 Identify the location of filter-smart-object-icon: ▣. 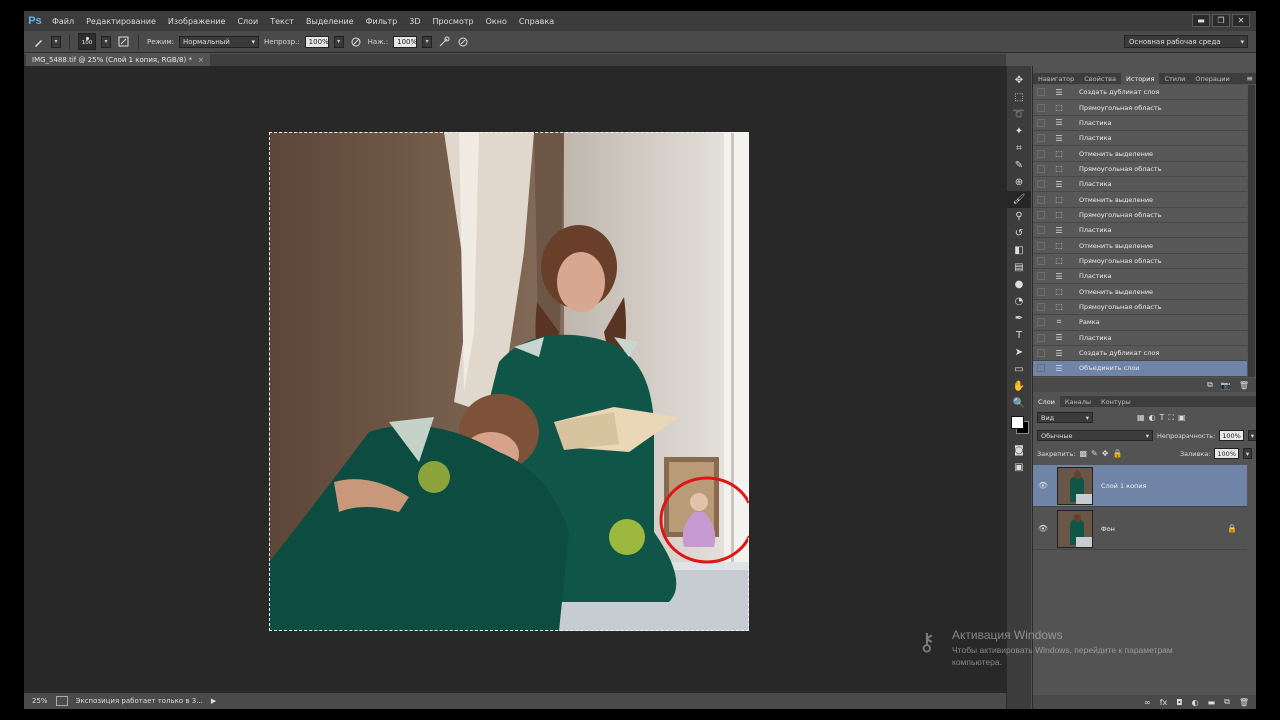
(1182, 417).